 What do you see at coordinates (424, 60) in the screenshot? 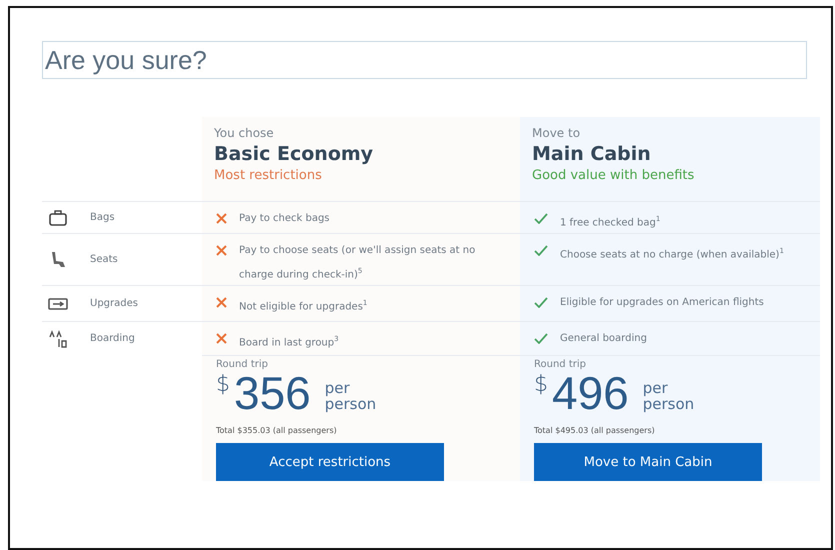
I see `page-title: Are you sure?` at bounding box center [424, 60].